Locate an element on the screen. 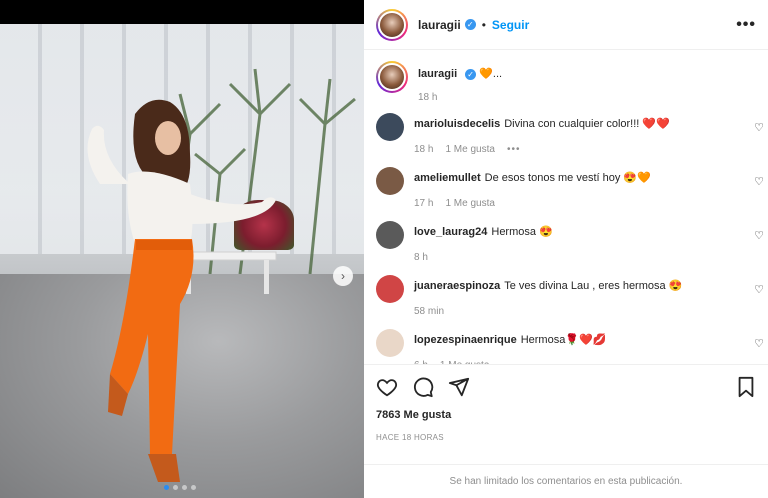 This screenshot has height=498, width=768. comment-time: 17 h is located at coordinates (423, 203).